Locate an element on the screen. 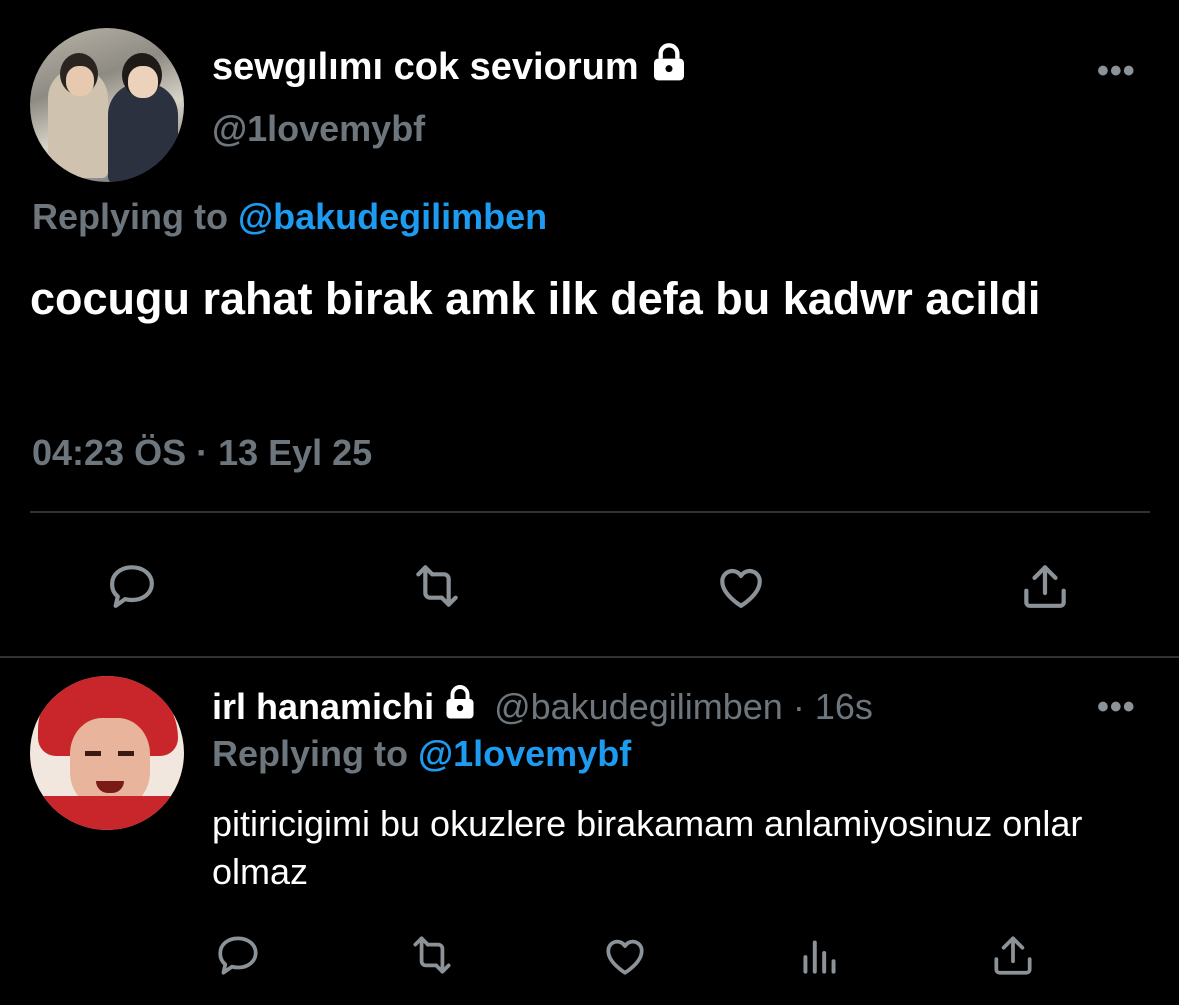  display-name-text: sewgılımı cok seviorum is located at coordinates (425, 67).